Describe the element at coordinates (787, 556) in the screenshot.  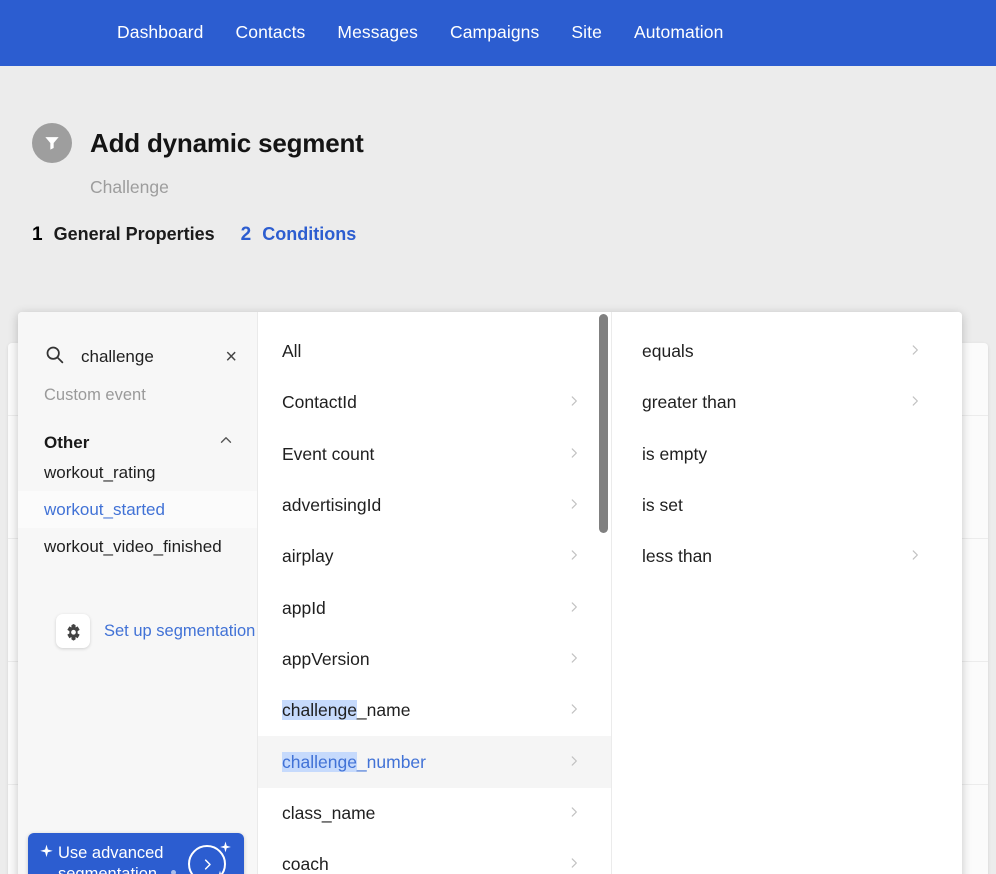
I see `operator-row-less-than: less than` at that location.